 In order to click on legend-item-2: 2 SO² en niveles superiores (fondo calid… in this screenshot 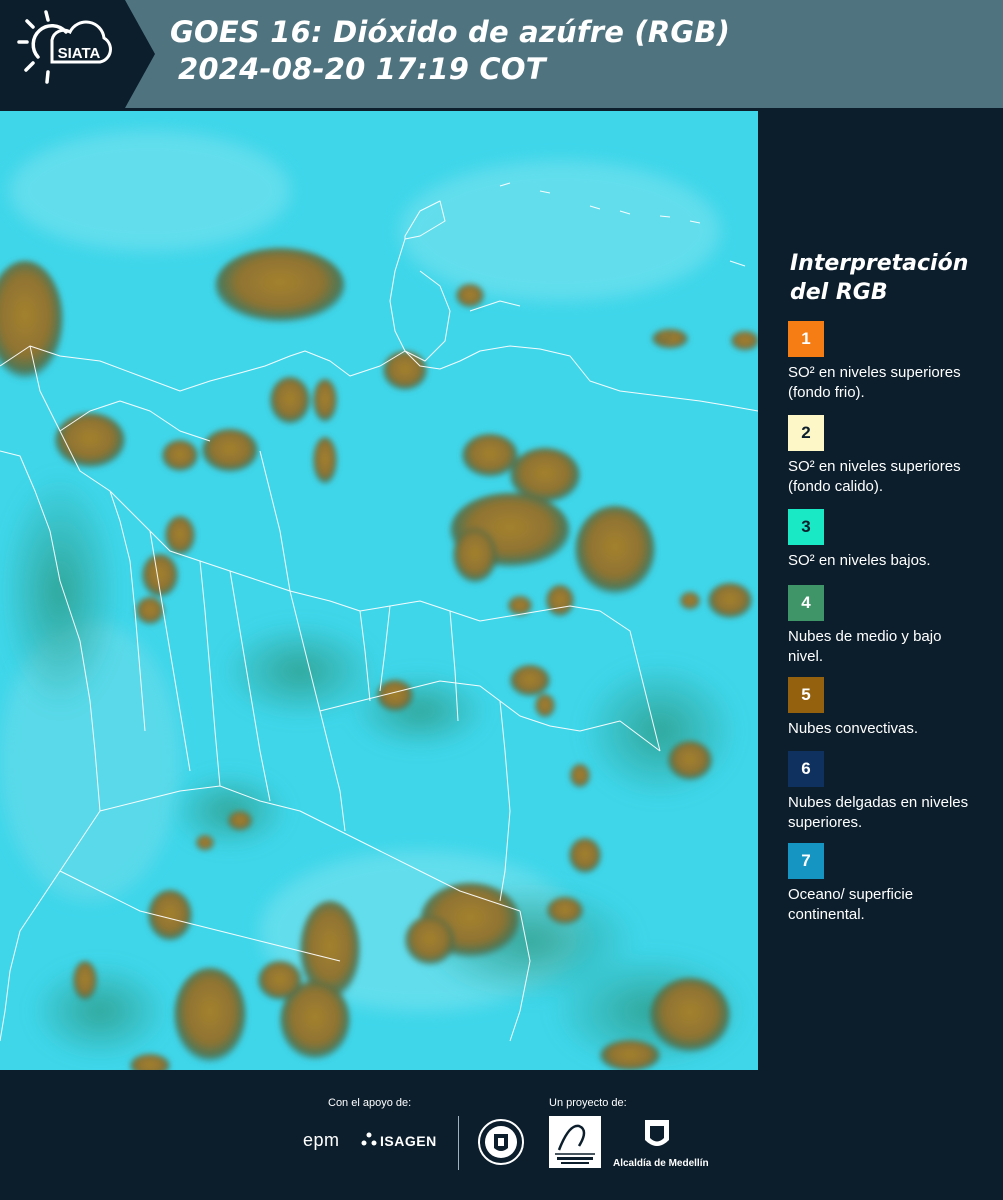, I will do `click(890, 466)`.